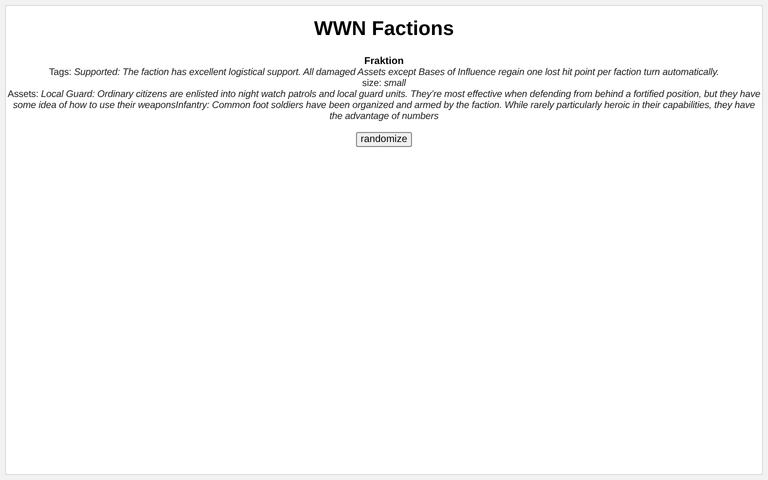 This screenshot has width=768, height=480. I want to click on faction-name: Fraktion, so click(384, 61).